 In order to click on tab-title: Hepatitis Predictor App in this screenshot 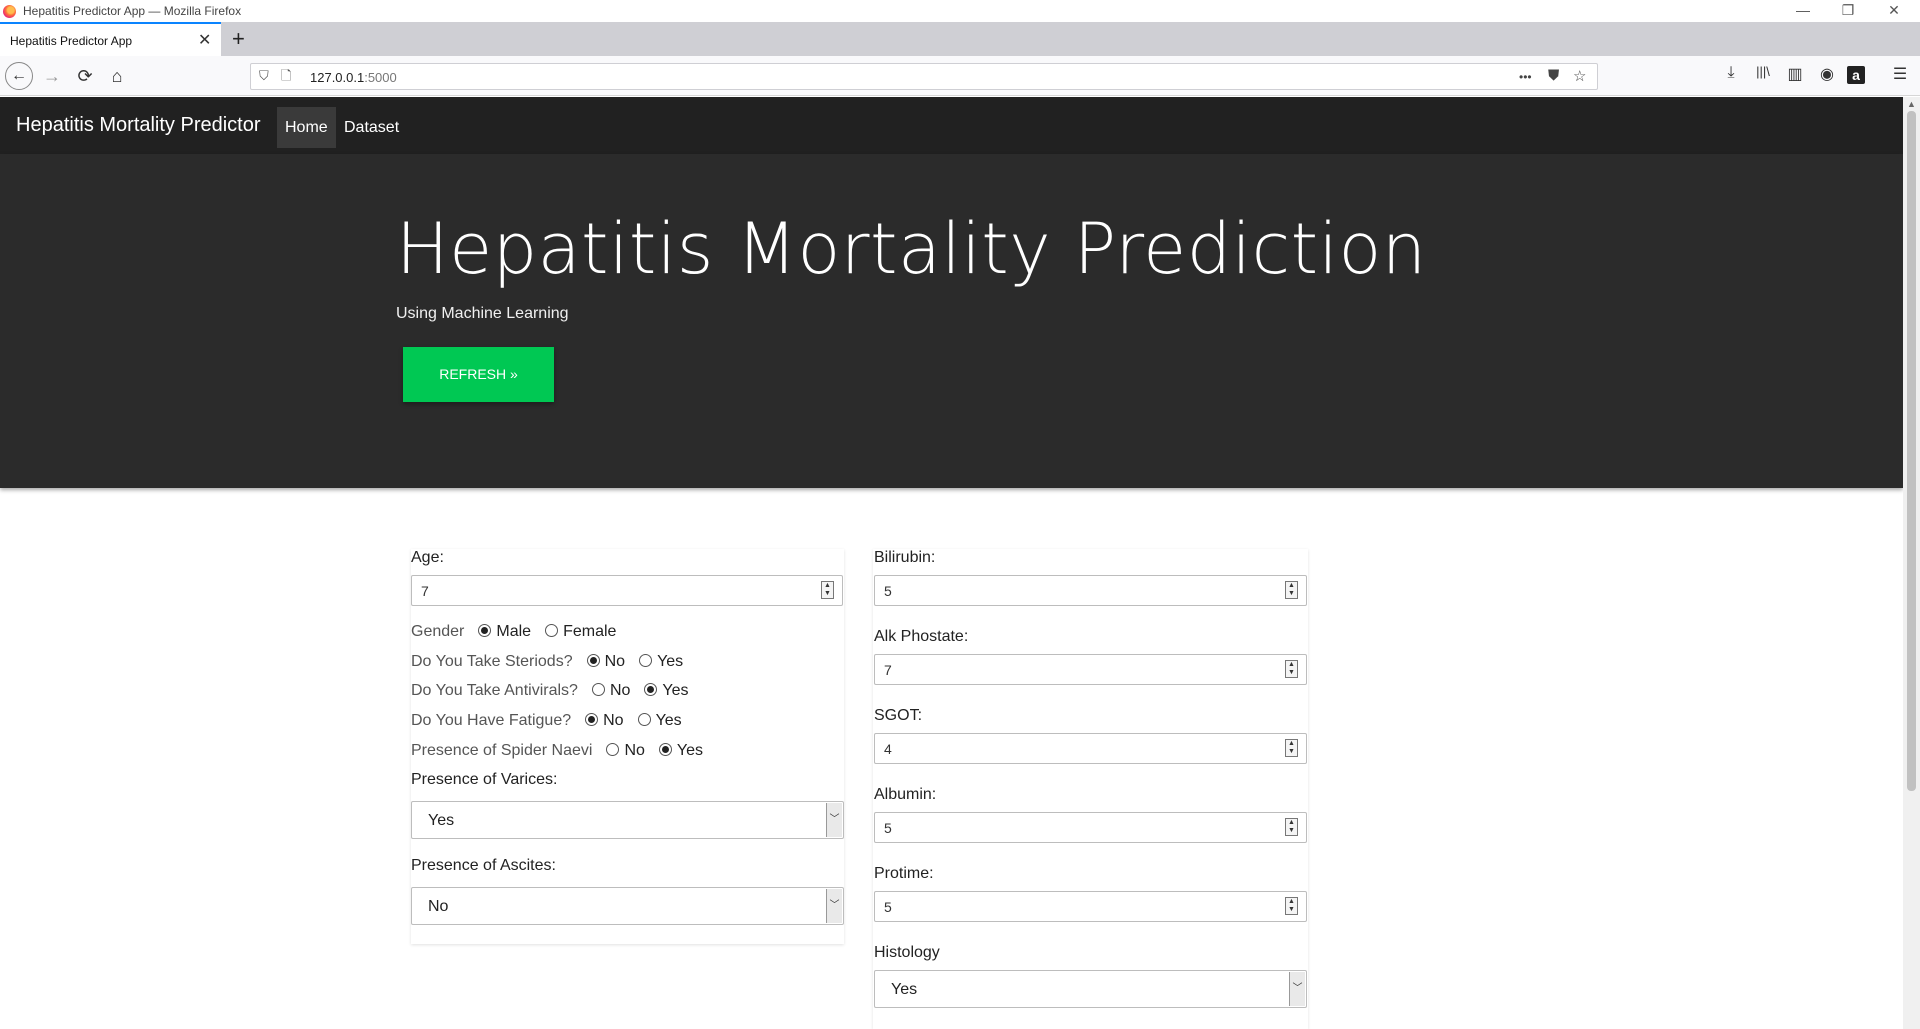, I will do `click(71, 41)`.